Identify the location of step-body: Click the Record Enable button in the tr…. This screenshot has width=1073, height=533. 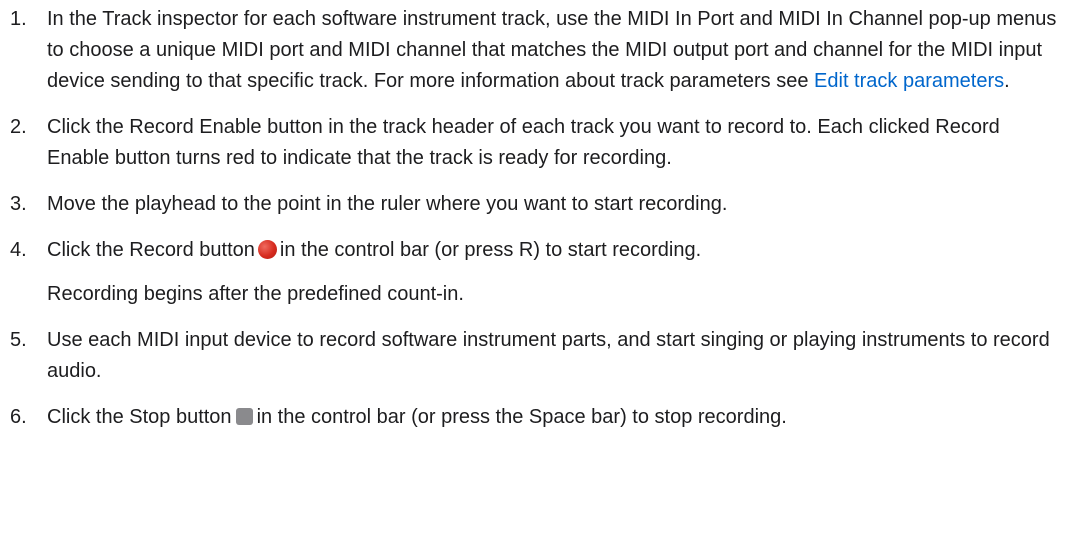
(560, 143).